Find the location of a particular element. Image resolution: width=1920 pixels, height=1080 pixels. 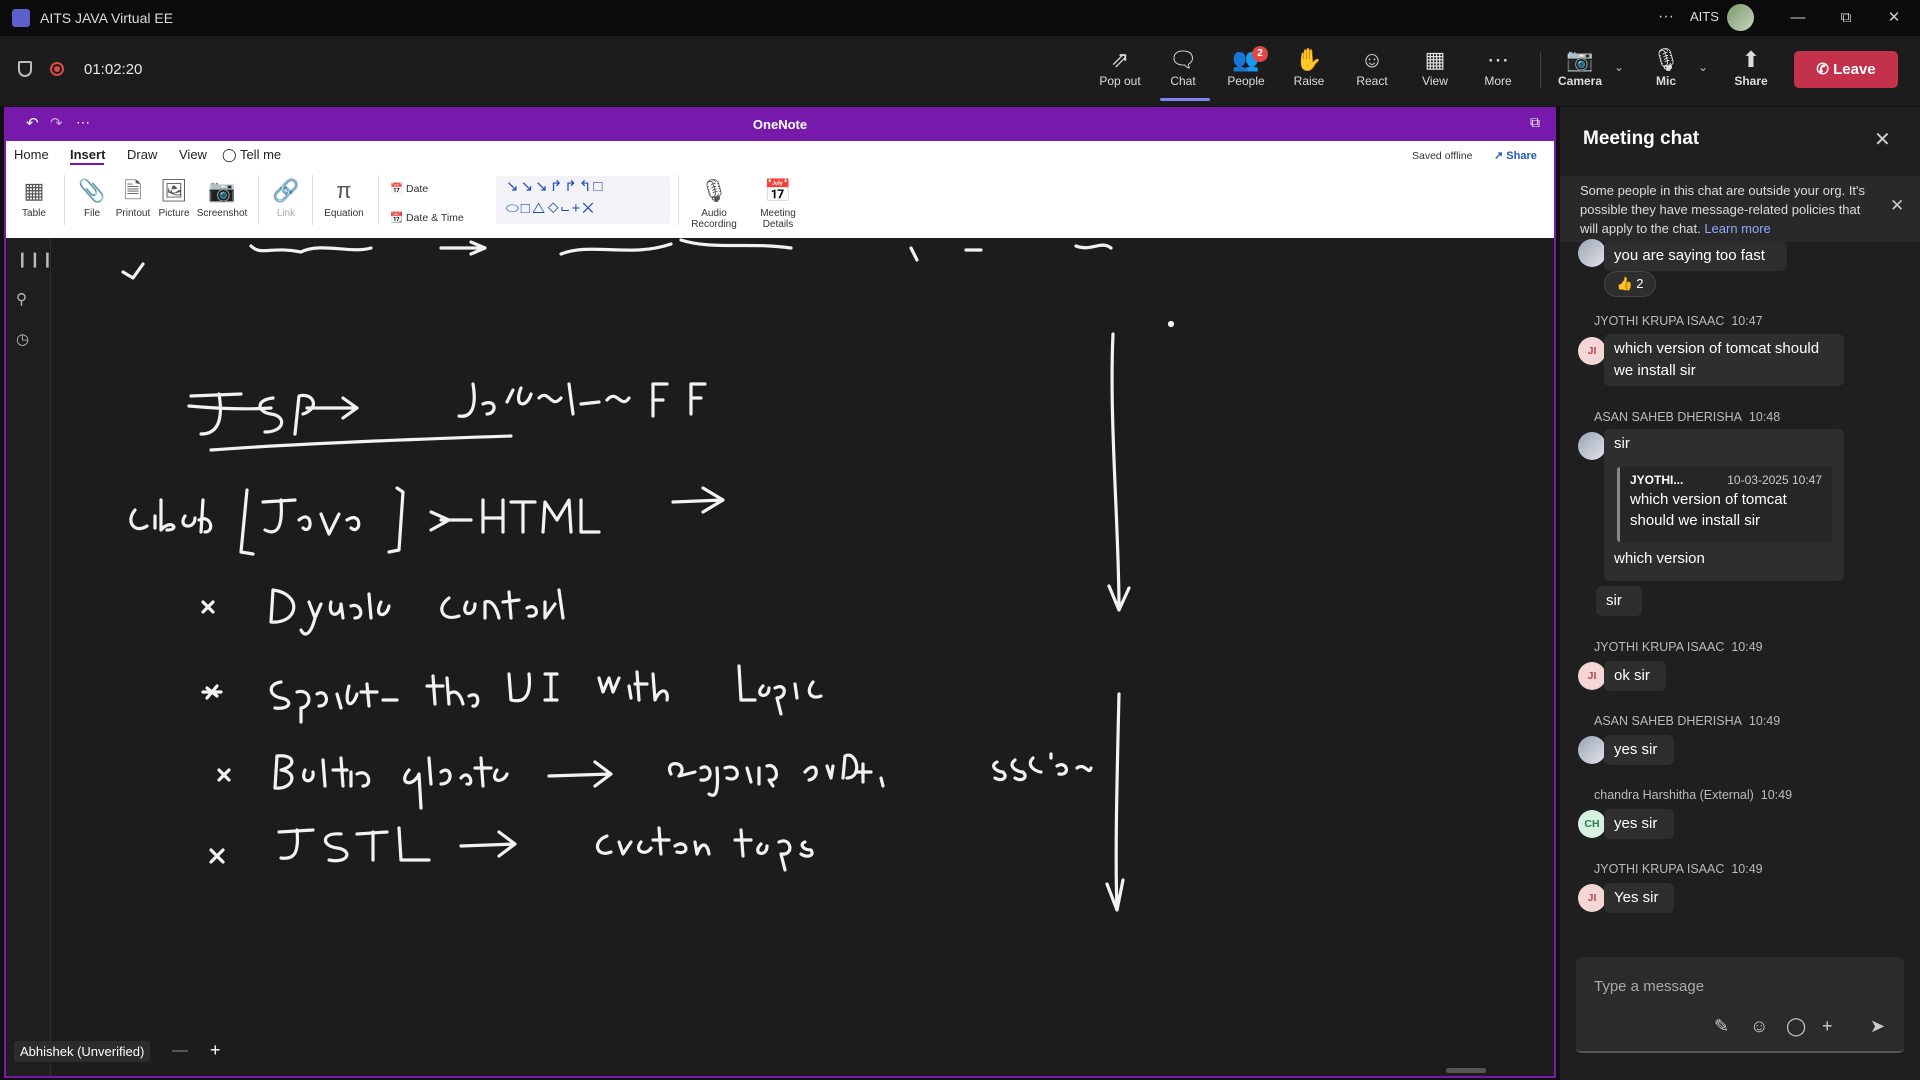

camera-options-chevron-icon: ⌄ is located at coordinates (1619, 67).